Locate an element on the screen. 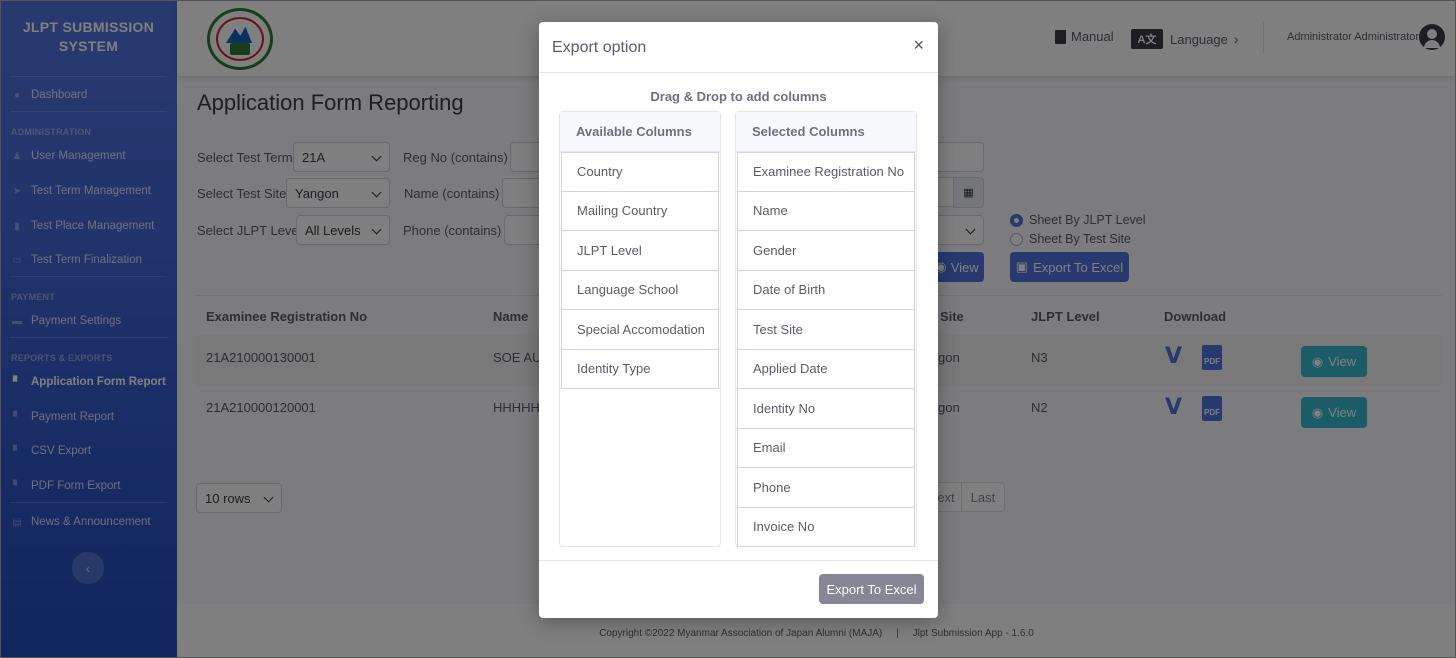  modal-export-excel-button: Export To Excel is located at coordinates (871, 589).